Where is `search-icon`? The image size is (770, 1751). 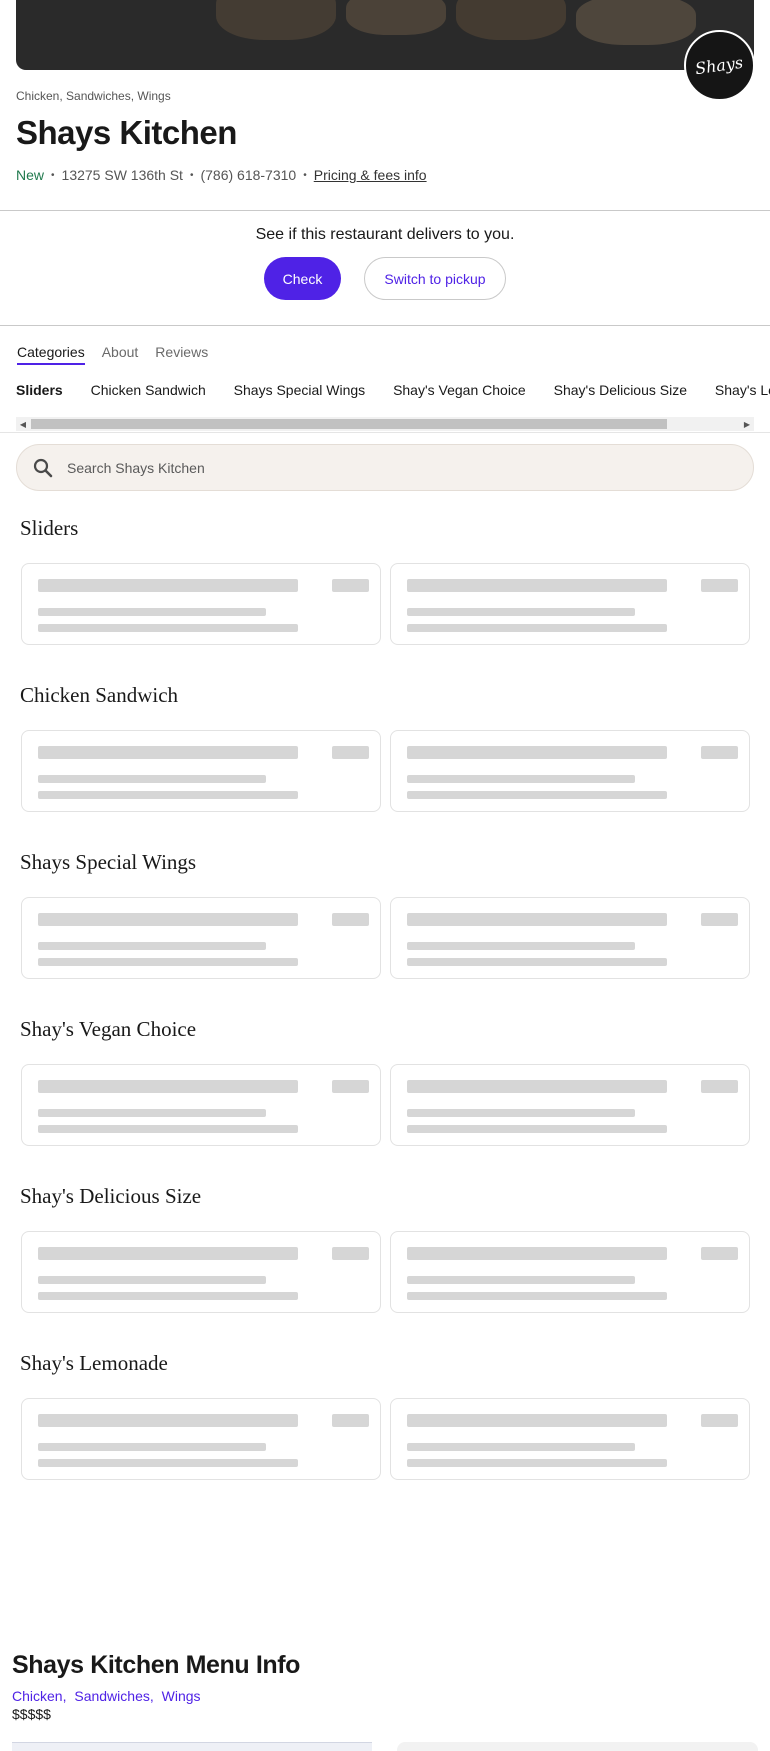 search-icon is located at coordinates (43, 467).